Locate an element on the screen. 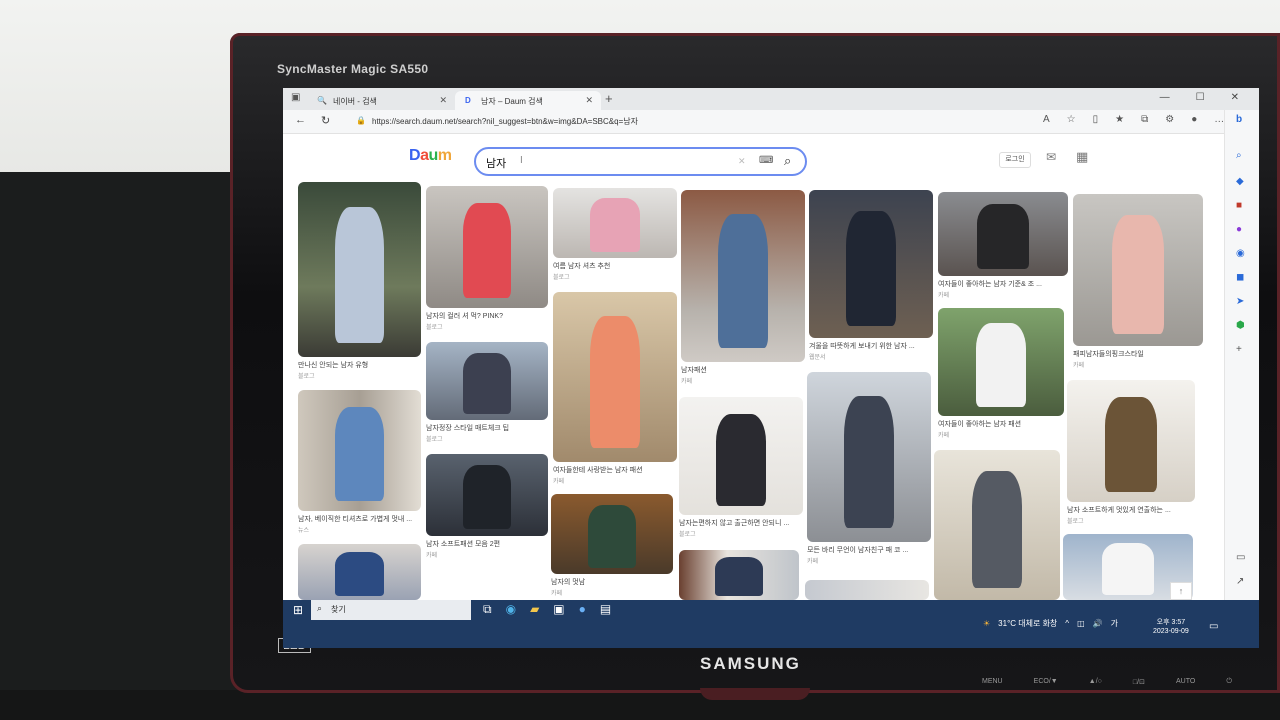  naver-icon: 🔍 is located at coordinates (322, 100).